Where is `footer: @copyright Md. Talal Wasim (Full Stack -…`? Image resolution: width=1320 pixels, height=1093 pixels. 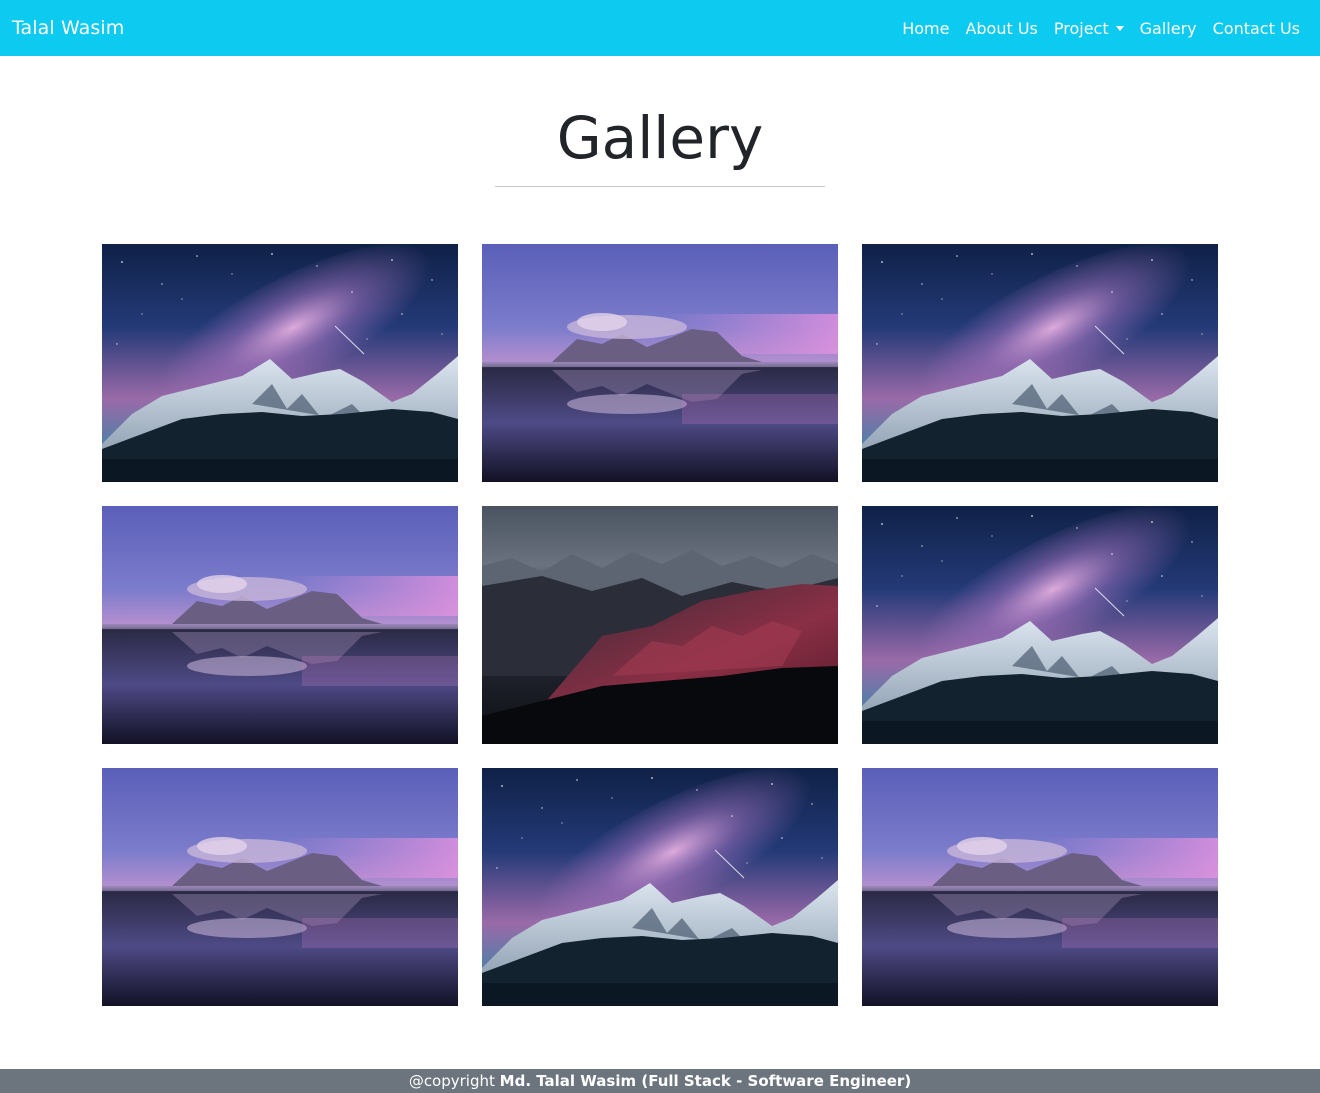 footer: @copyright Md. Talal Wasim (Full Stack -… is located at coordinates (660, 1081).